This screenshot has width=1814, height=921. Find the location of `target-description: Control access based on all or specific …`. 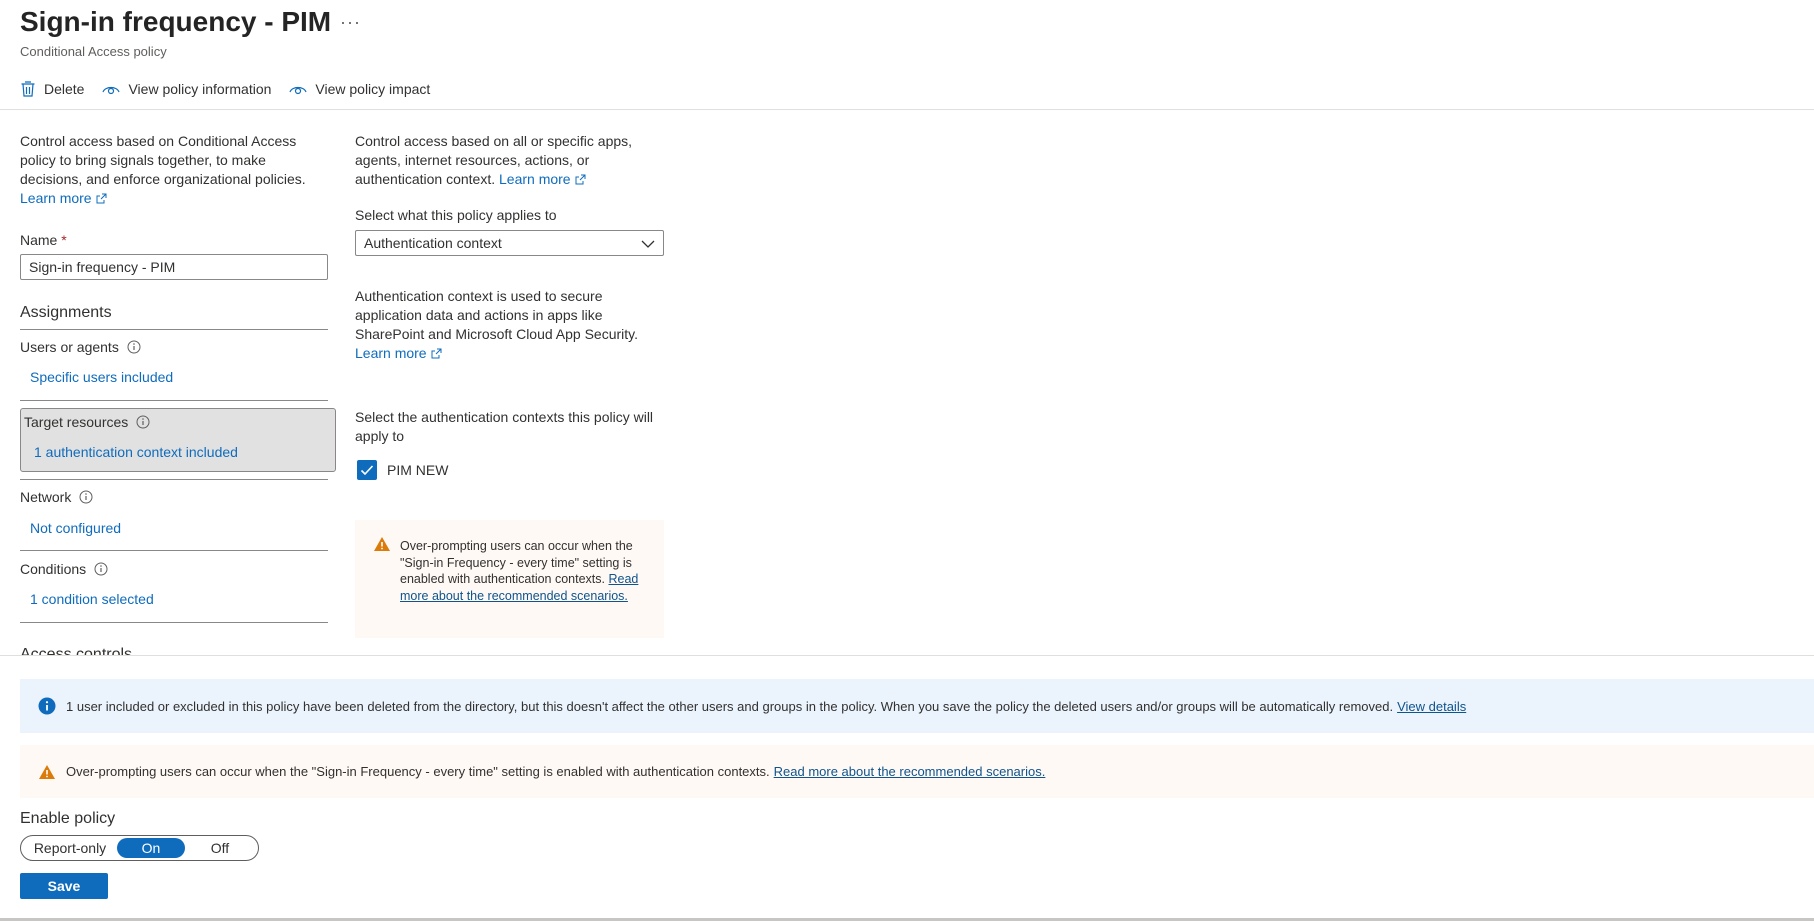

target-description: Control access based on all or specific … is located at coordinates (494, 160).